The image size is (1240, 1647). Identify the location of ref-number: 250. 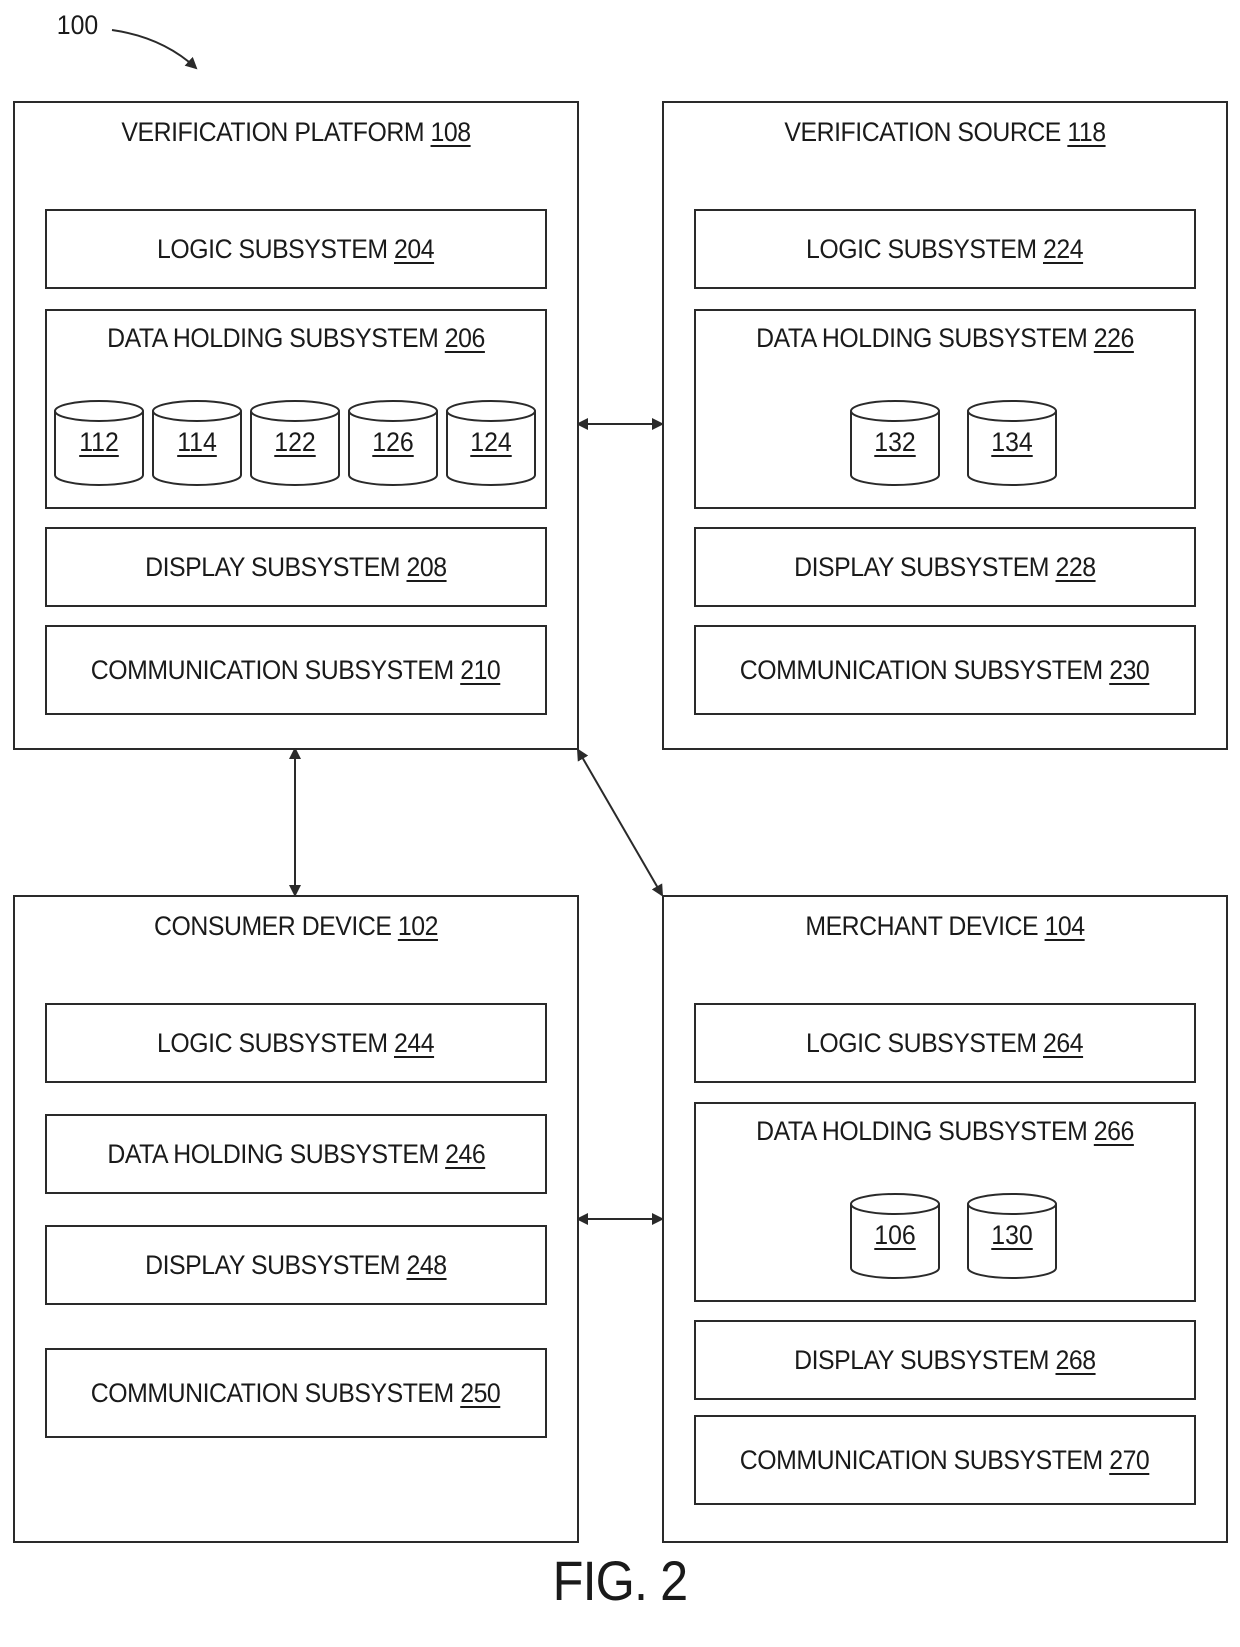
(481, 1392).